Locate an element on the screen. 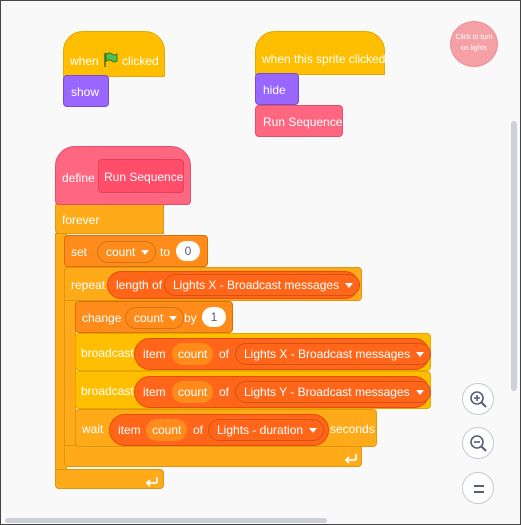 This screenshot has height=525, width=521. set-variable-dropdown: count is located at coordinates (127, 252).